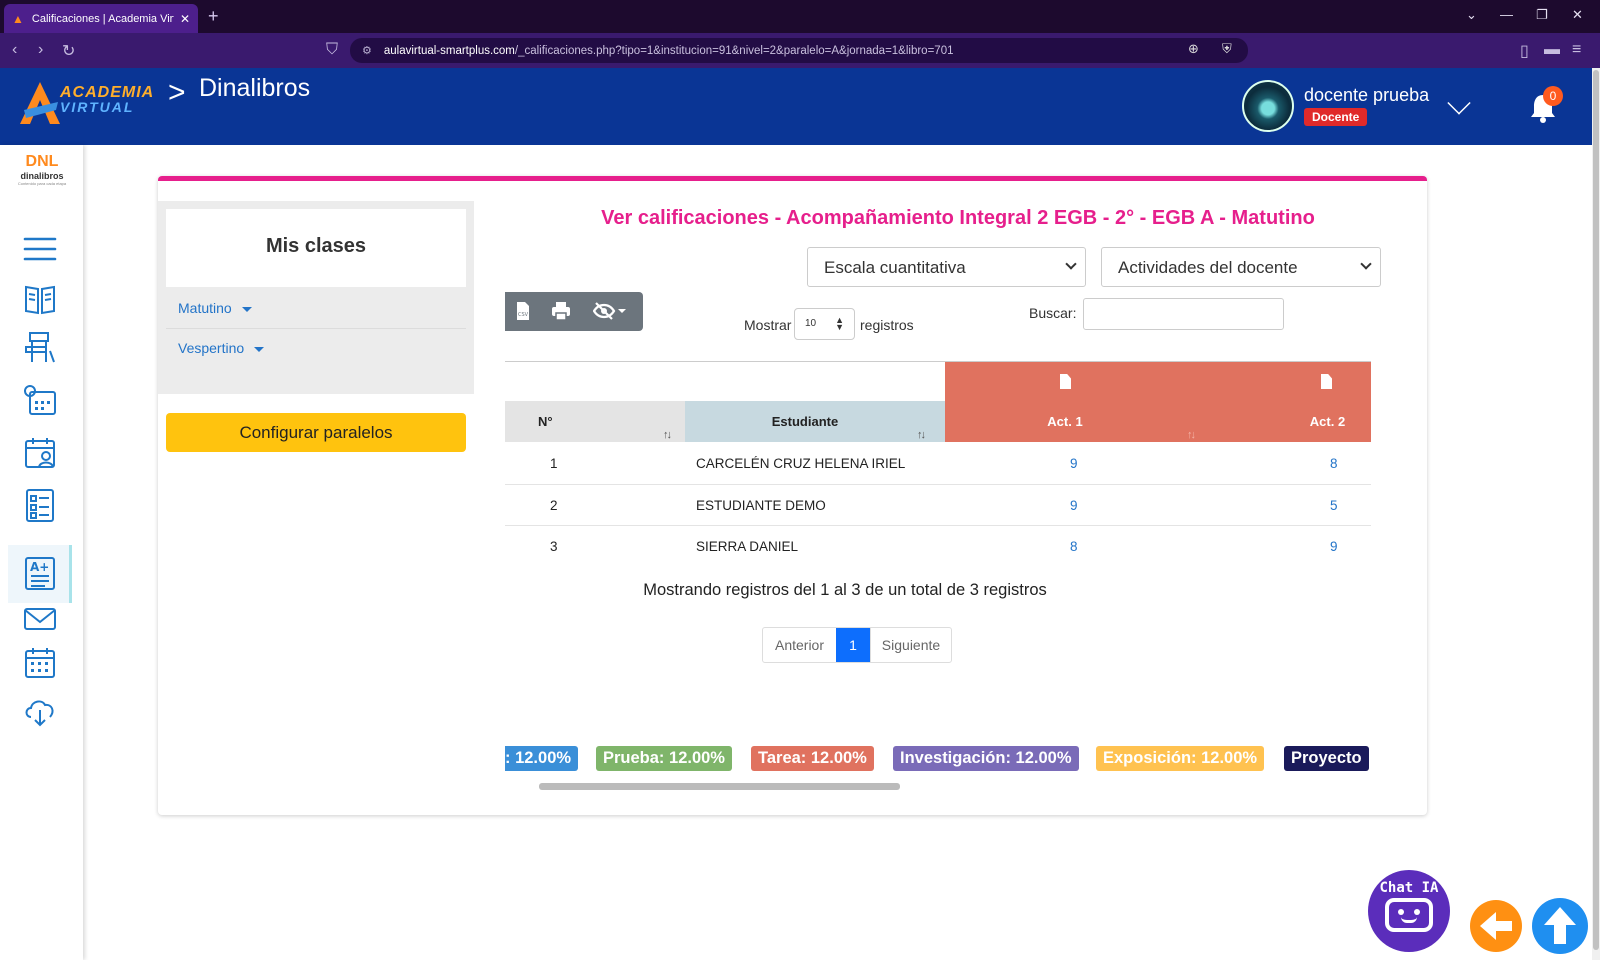  What do you see at coordinates (1506, 14) in the screenshot?
I see `minimize-icon: —` at bounding box center [1506, 14].